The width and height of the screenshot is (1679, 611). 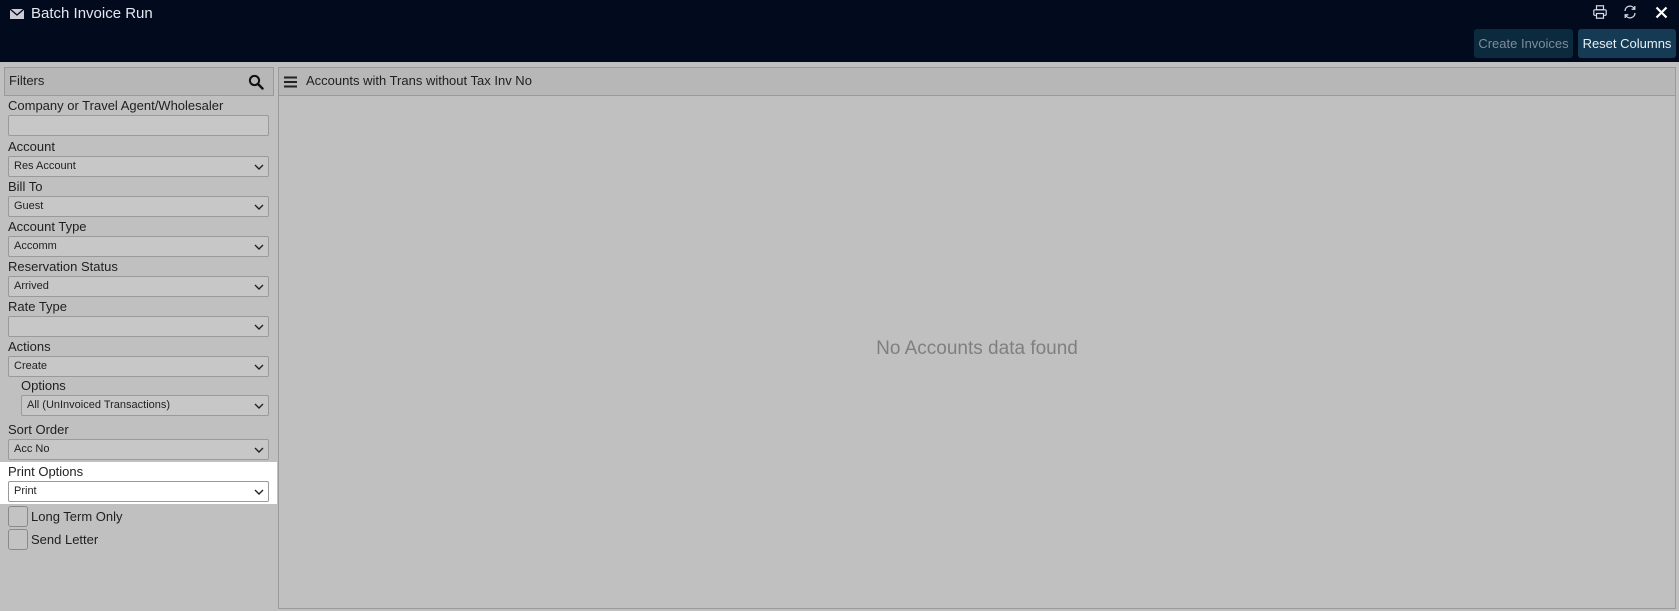 I want to click on account-select: Res Account, so click(x=138, y=166).